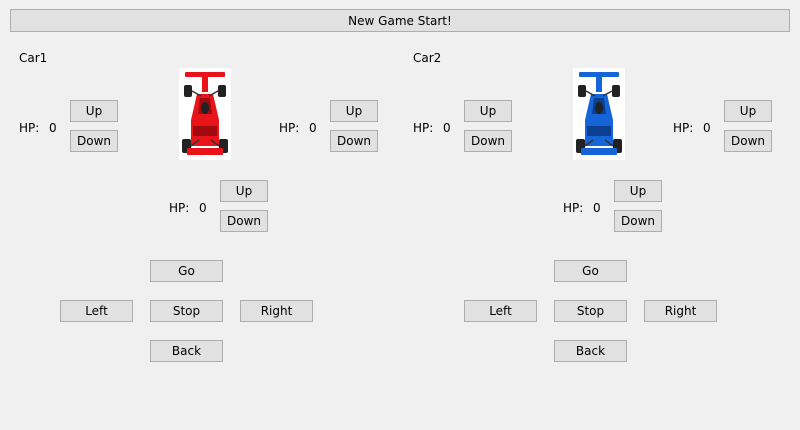 Image resolution: width=800 pixels, height=430 pixels. Describe the element at coordinates (354, 141) in the screenshot. I see `car1-down-button-2: Down` at that location.